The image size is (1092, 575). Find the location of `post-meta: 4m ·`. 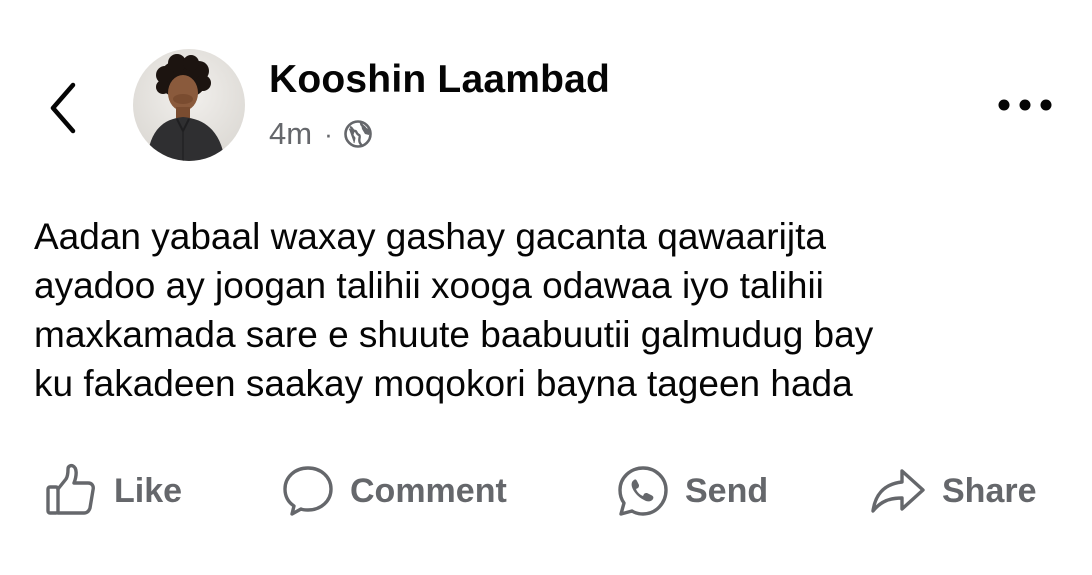

post-meta: 4m · is located at coordinates (321, 134).